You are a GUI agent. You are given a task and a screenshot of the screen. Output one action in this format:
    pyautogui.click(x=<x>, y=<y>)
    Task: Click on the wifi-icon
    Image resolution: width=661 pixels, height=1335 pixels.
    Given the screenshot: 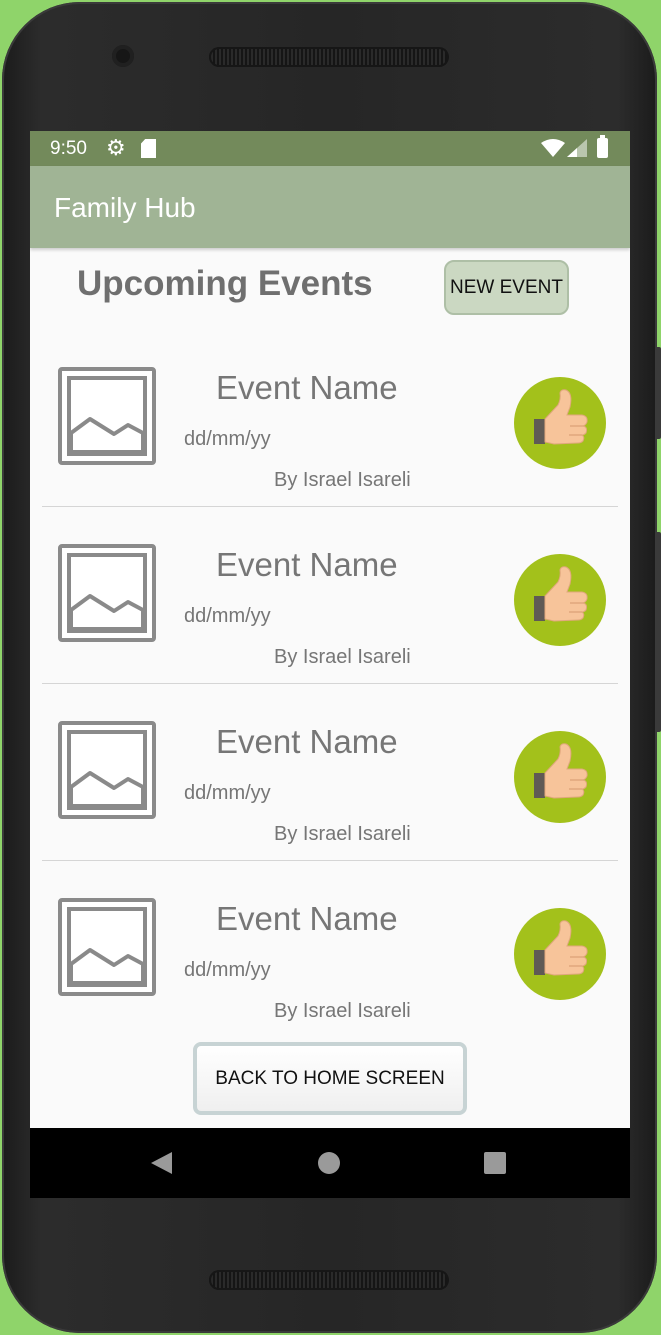 What is the action you would take?
    pyautogui.click(x=553, y=148)
    